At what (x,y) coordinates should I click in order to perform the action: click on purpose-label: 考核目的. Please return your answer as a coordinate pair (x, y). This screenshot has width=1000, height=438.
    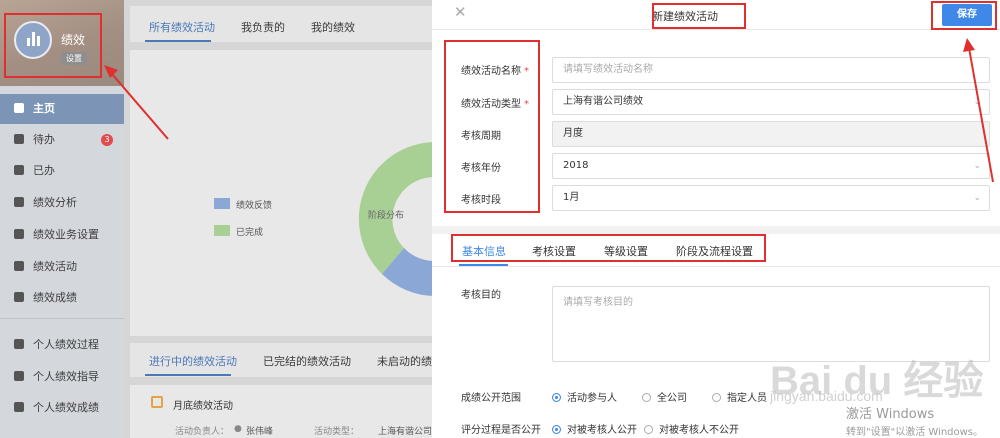
    Looking at the image, I should click on (481, 295).